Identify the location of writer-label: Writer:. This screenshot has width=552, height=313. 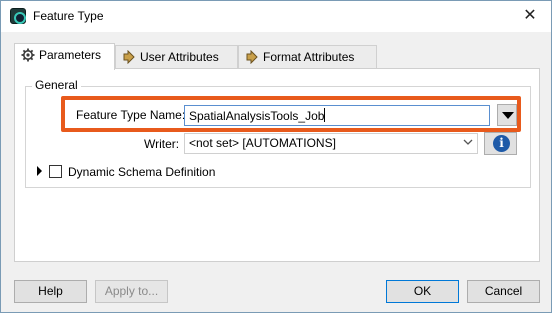
(162, 144).